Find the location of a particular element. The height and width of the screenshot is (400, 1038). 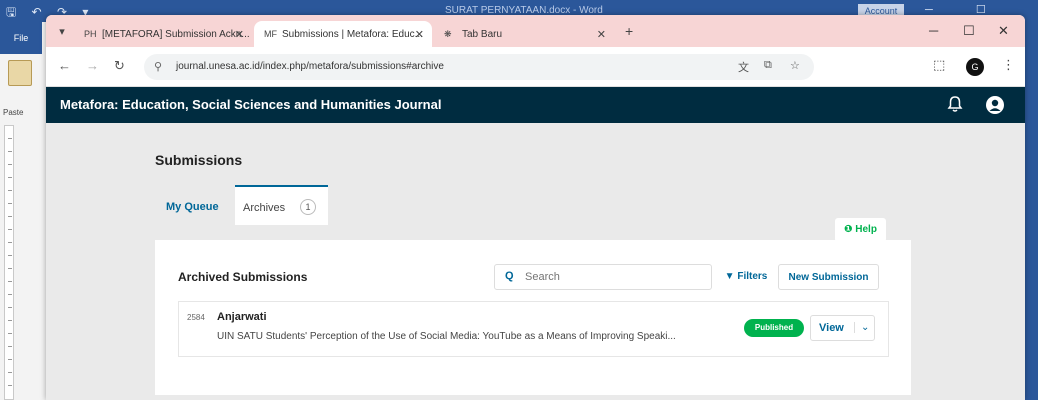

extension-icon: ⧉ is located at coordinates (768, 65).